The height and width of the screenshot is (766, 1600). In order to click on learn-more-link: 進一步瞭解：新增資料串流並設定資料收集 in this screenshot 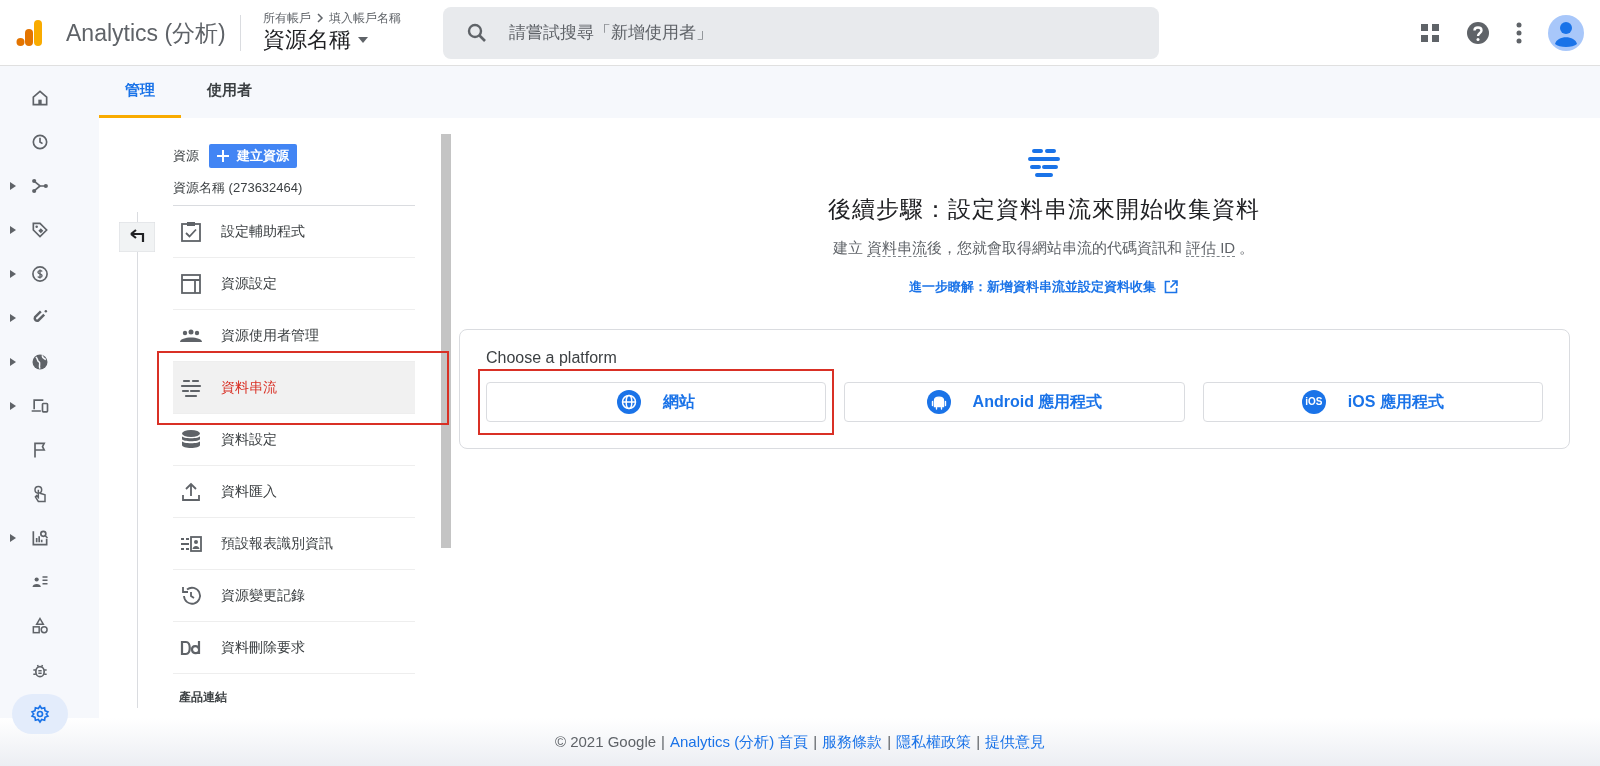, I will do `click(1043, 287)`.